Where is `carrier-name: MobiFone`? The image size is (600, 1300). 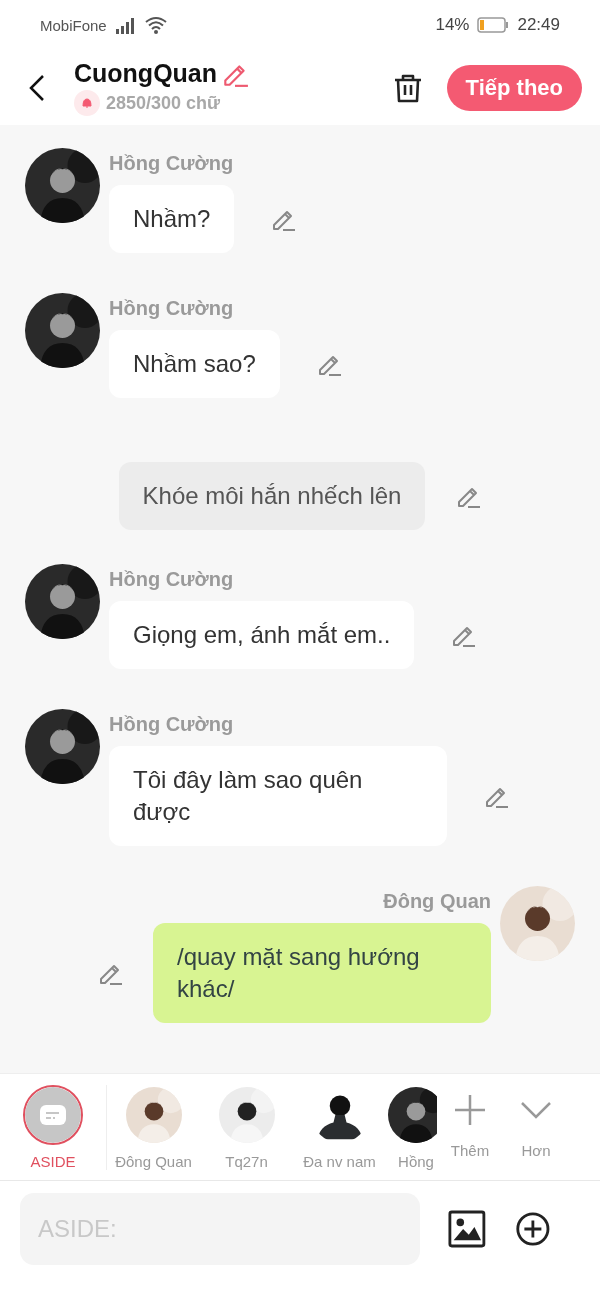 carrier-name: MobiFone is located at coordinates (73, 25).